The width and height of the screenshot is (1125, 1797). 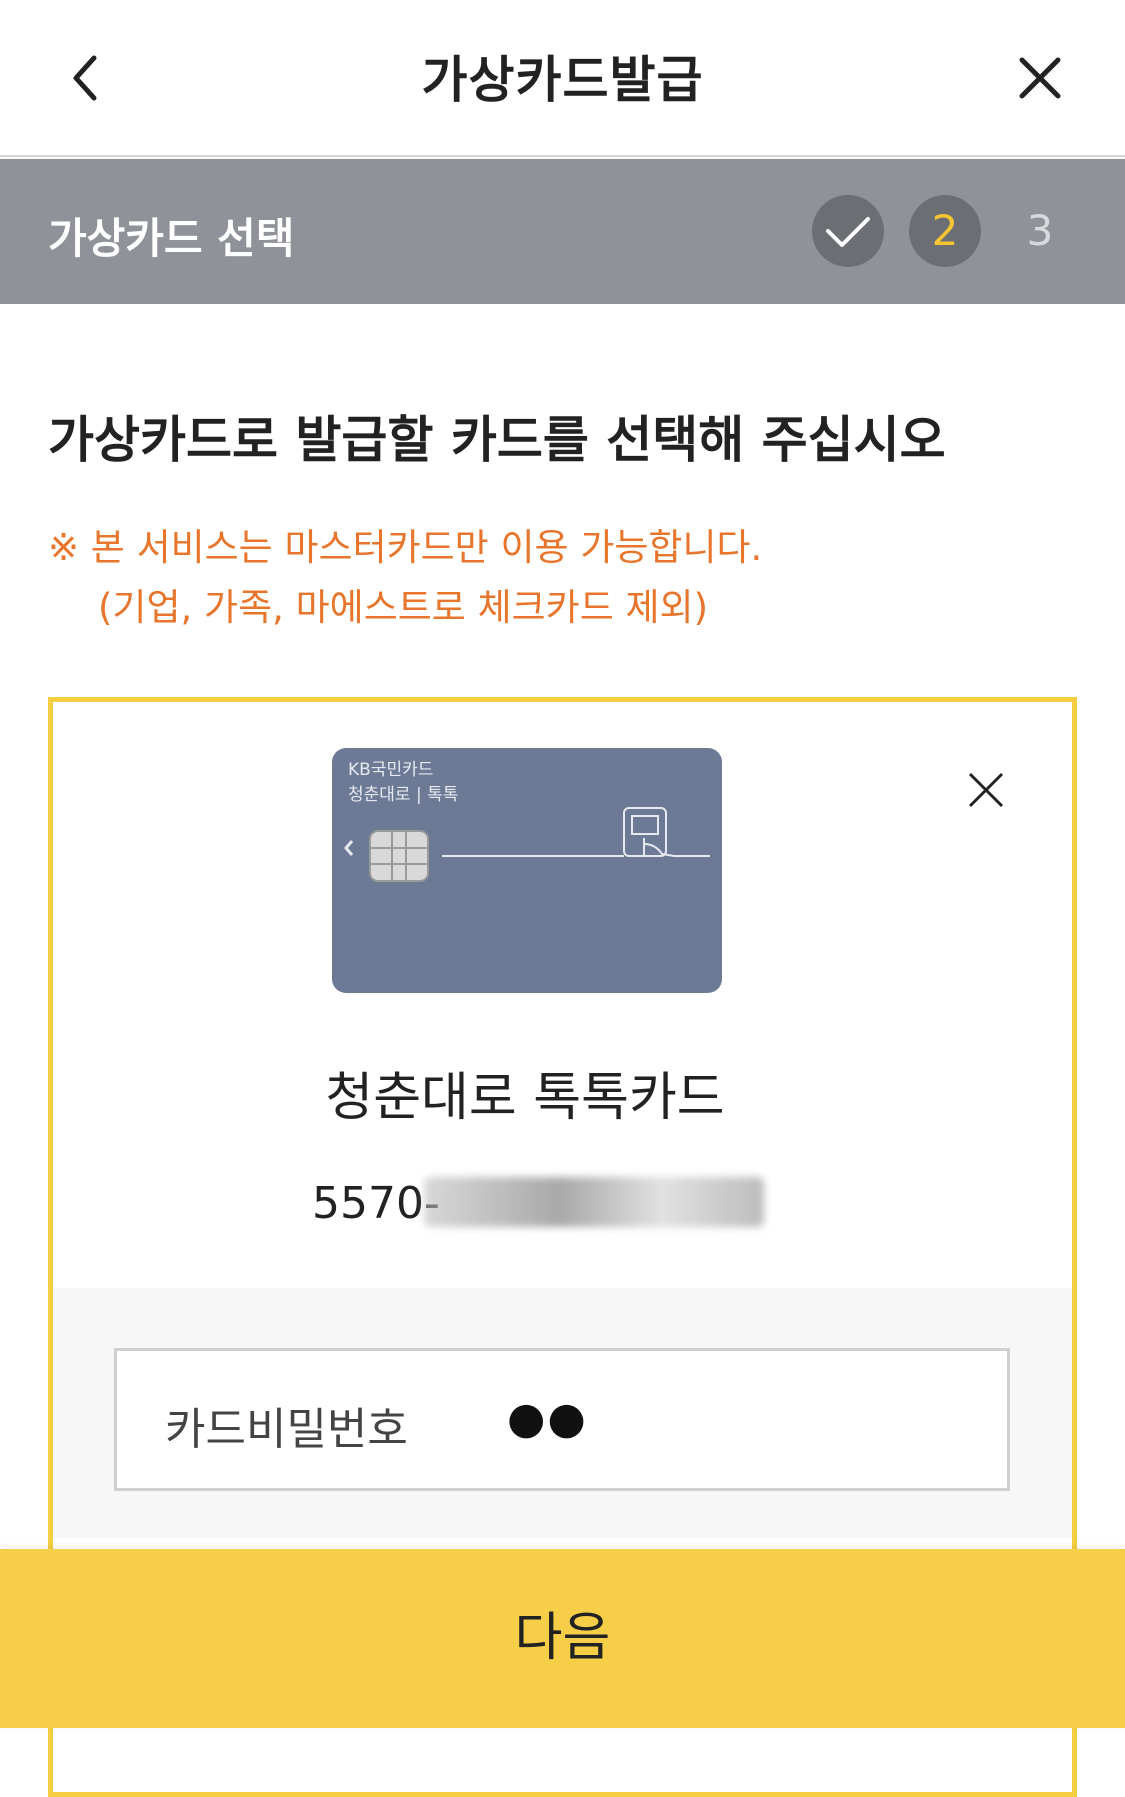 I want to click on card-password-field: 카드비밀번호 ●●, so click(x=562, y=1419).